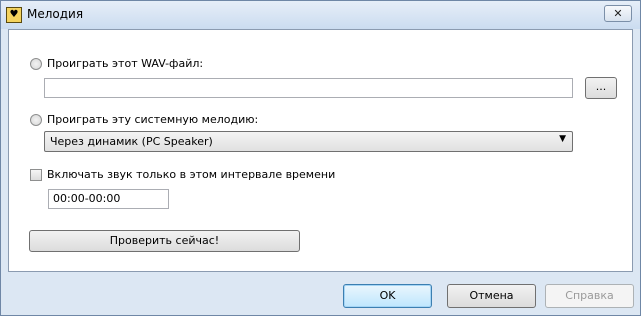 The image size is (641, 316). I want to click on system-melody-label: Проиграть эту системную мелодию:, so click(153, 119).